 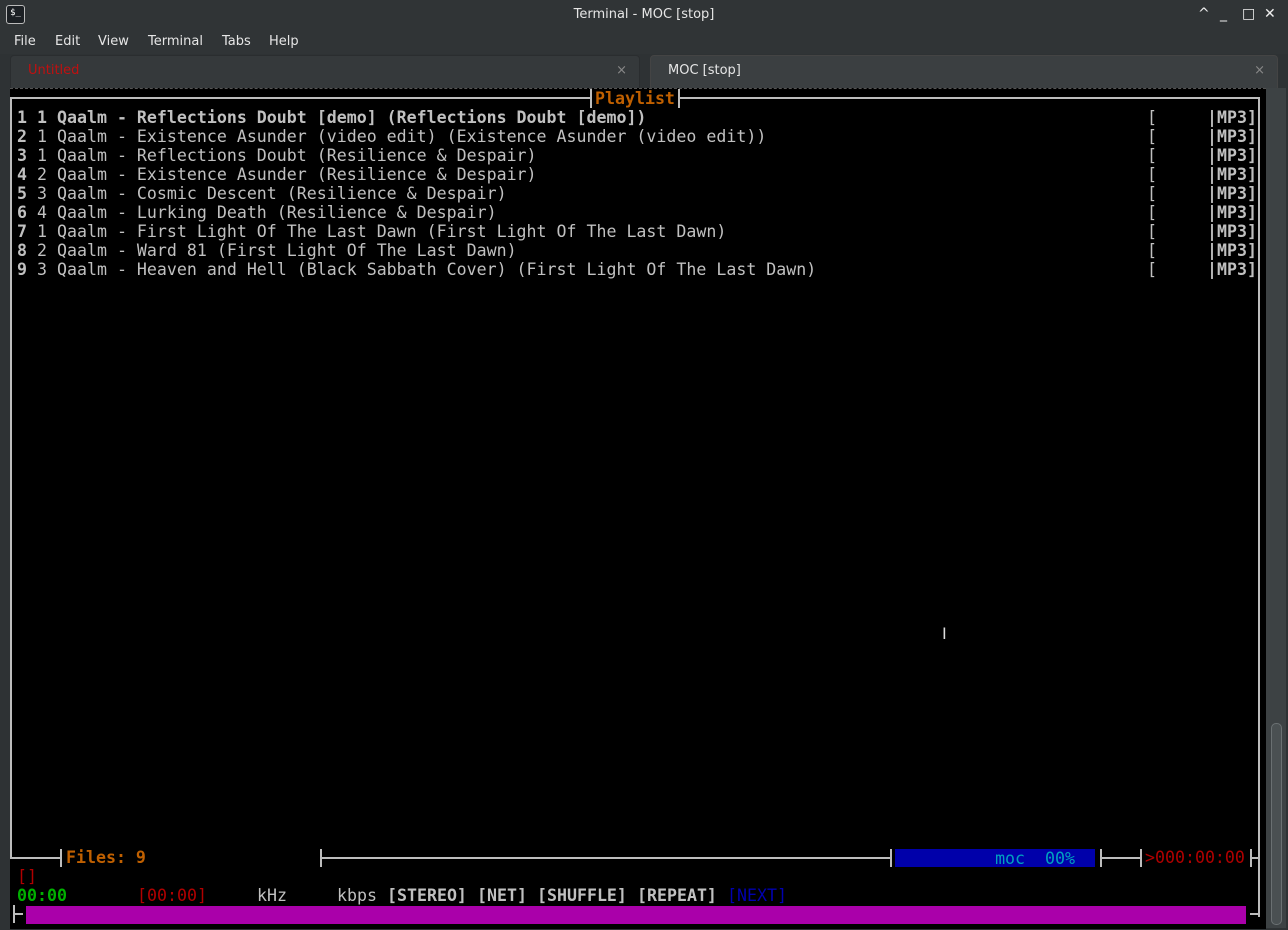 I want to click on close-button: ✕, so click(x=1270, y=14).